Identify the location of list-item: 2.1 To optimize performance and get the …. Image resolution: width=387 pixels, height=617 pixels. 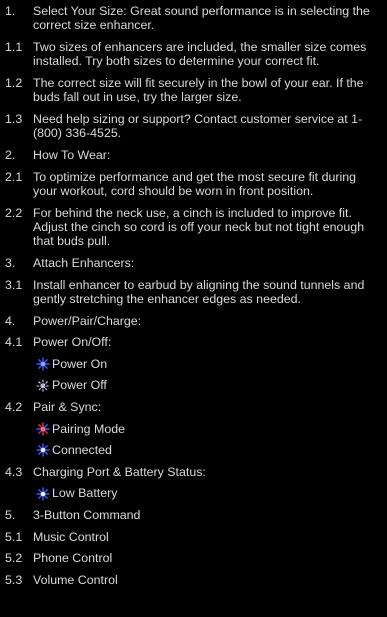
(192, 184).